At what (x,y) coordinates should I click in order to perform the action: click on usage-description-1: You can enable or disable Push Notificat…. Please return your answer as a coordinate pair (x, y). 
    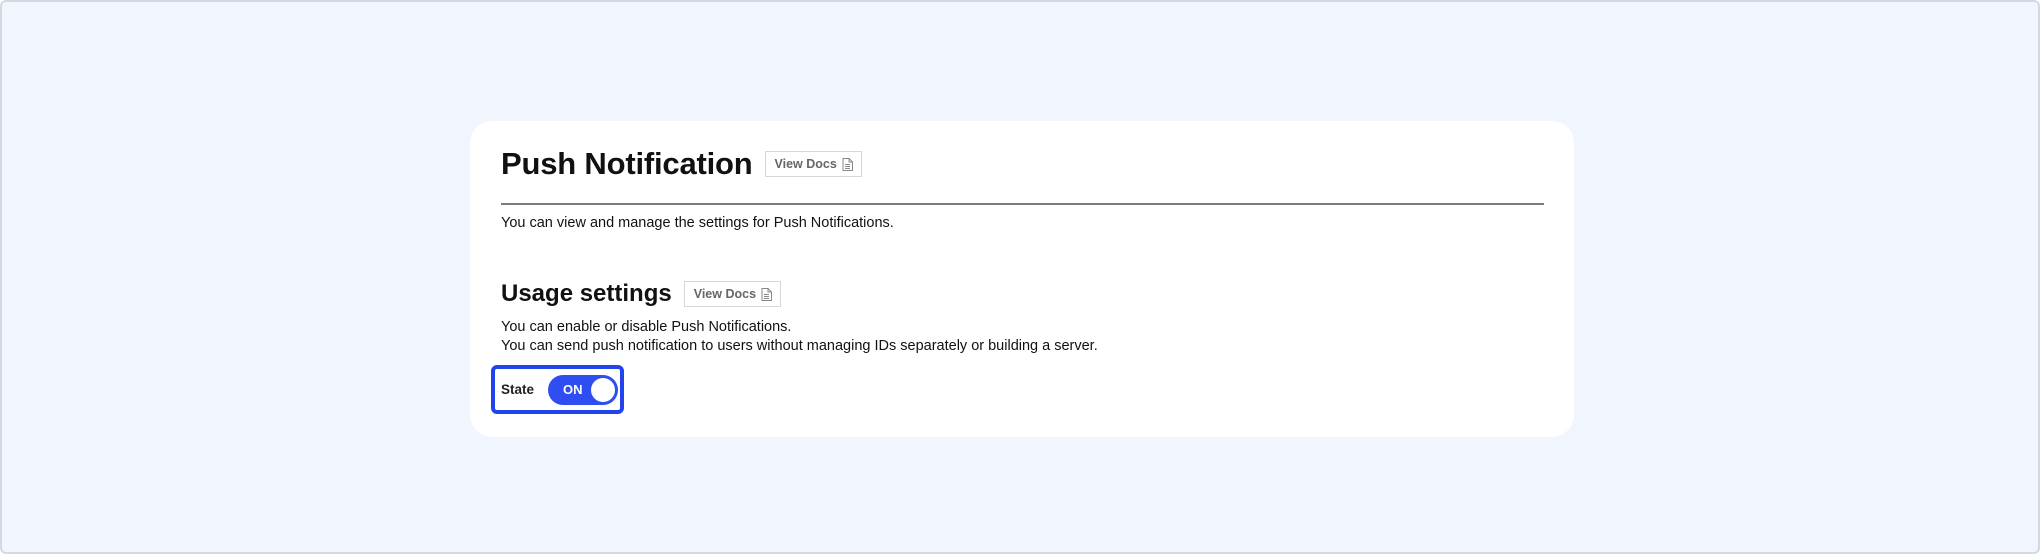
    Looking at the image, I should click on (646, 327).